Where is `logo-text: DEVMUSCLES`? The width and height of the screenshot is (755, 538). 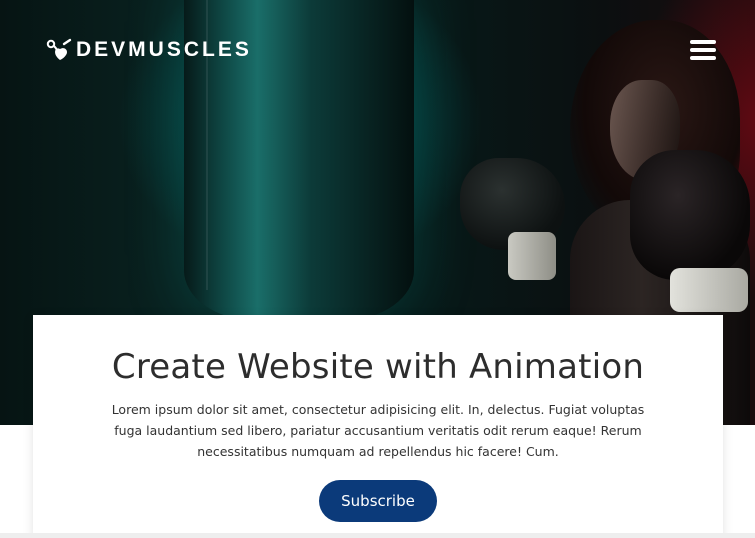 logo-text: DEVMUSCLES is located at coordinates (164, 49).